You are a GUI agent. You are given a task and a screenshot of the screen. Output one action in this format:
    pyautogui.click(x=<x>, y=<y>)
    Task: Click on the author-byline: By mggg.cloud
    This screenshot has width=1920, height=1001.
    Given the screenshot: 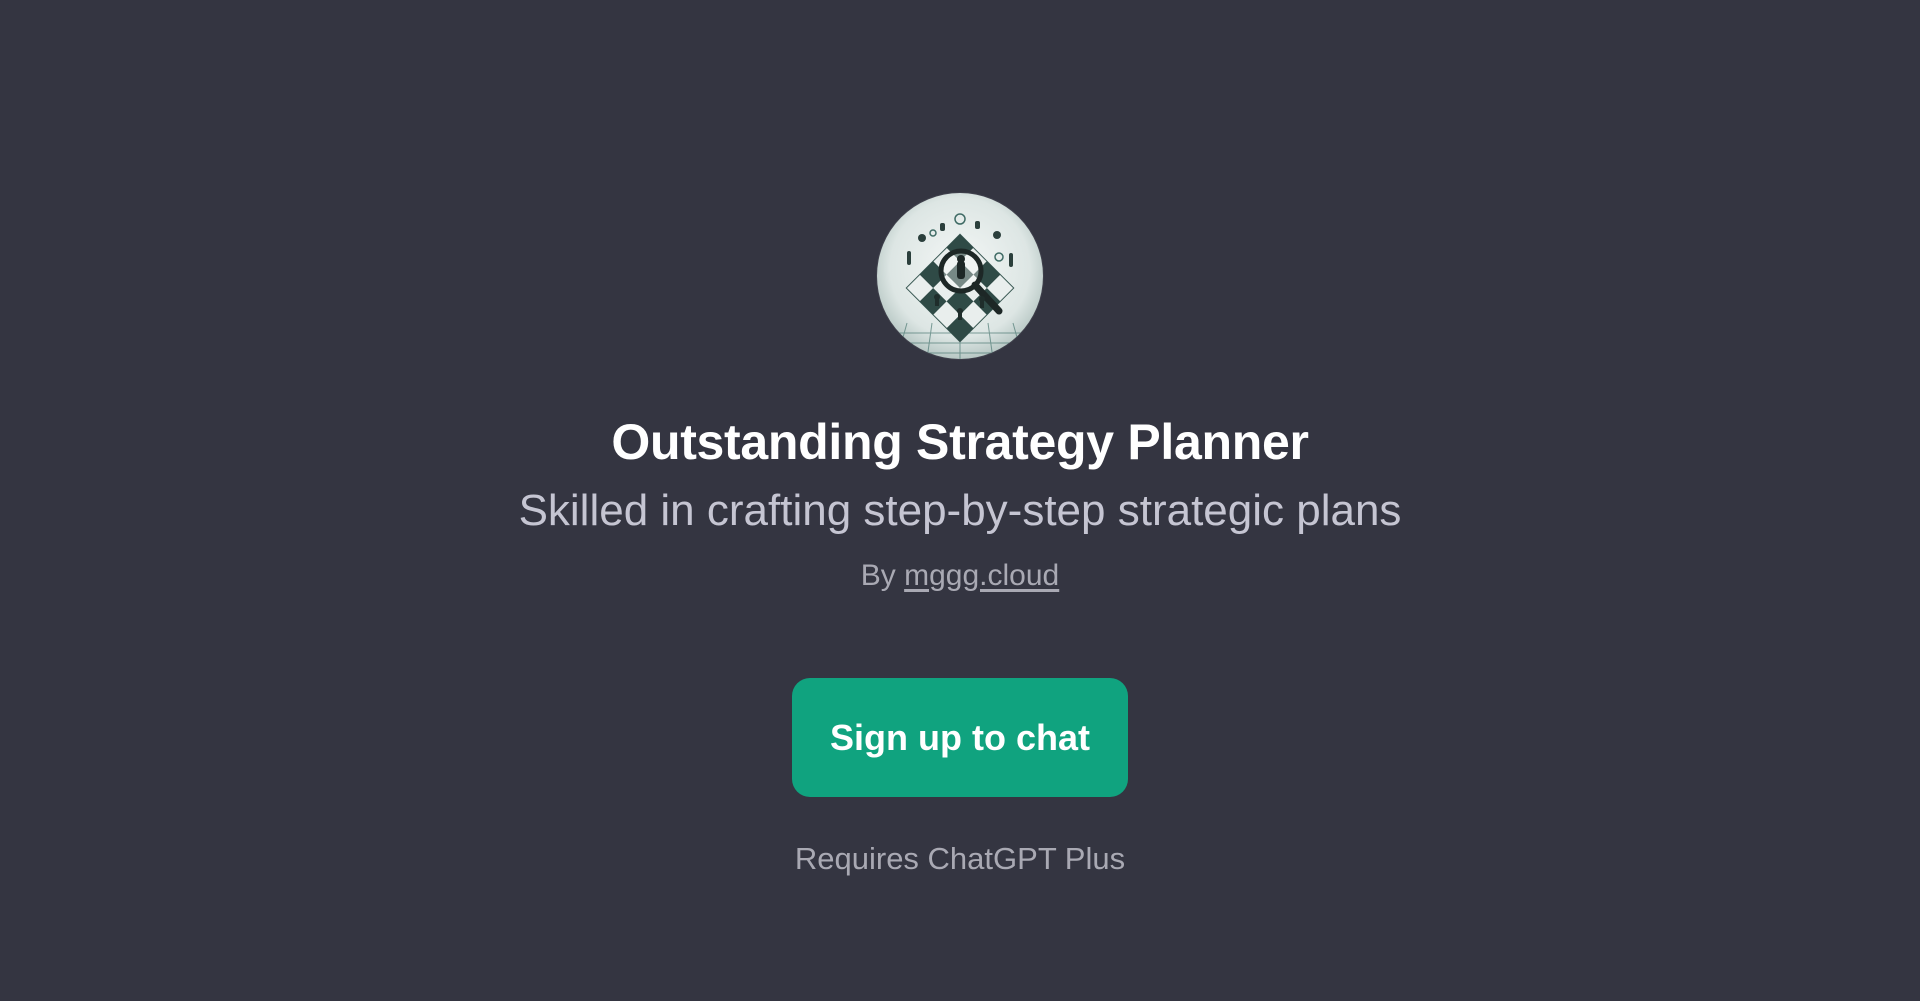 What is the action you would take?
    pyautogui.click(x=960, y=576)
    